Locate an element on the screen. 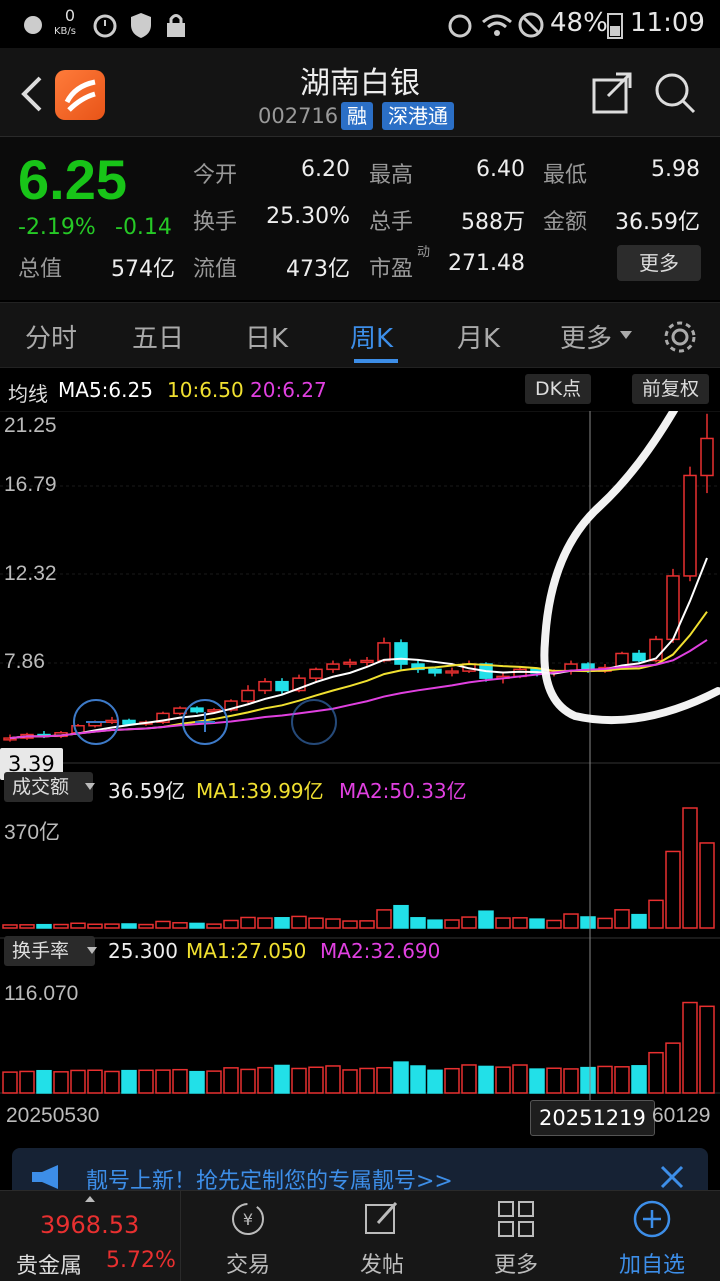 Image resolution: width=720 pixels, height=1281 pixels. turnover-value: 25.30% is located at coordinates (308, 216).